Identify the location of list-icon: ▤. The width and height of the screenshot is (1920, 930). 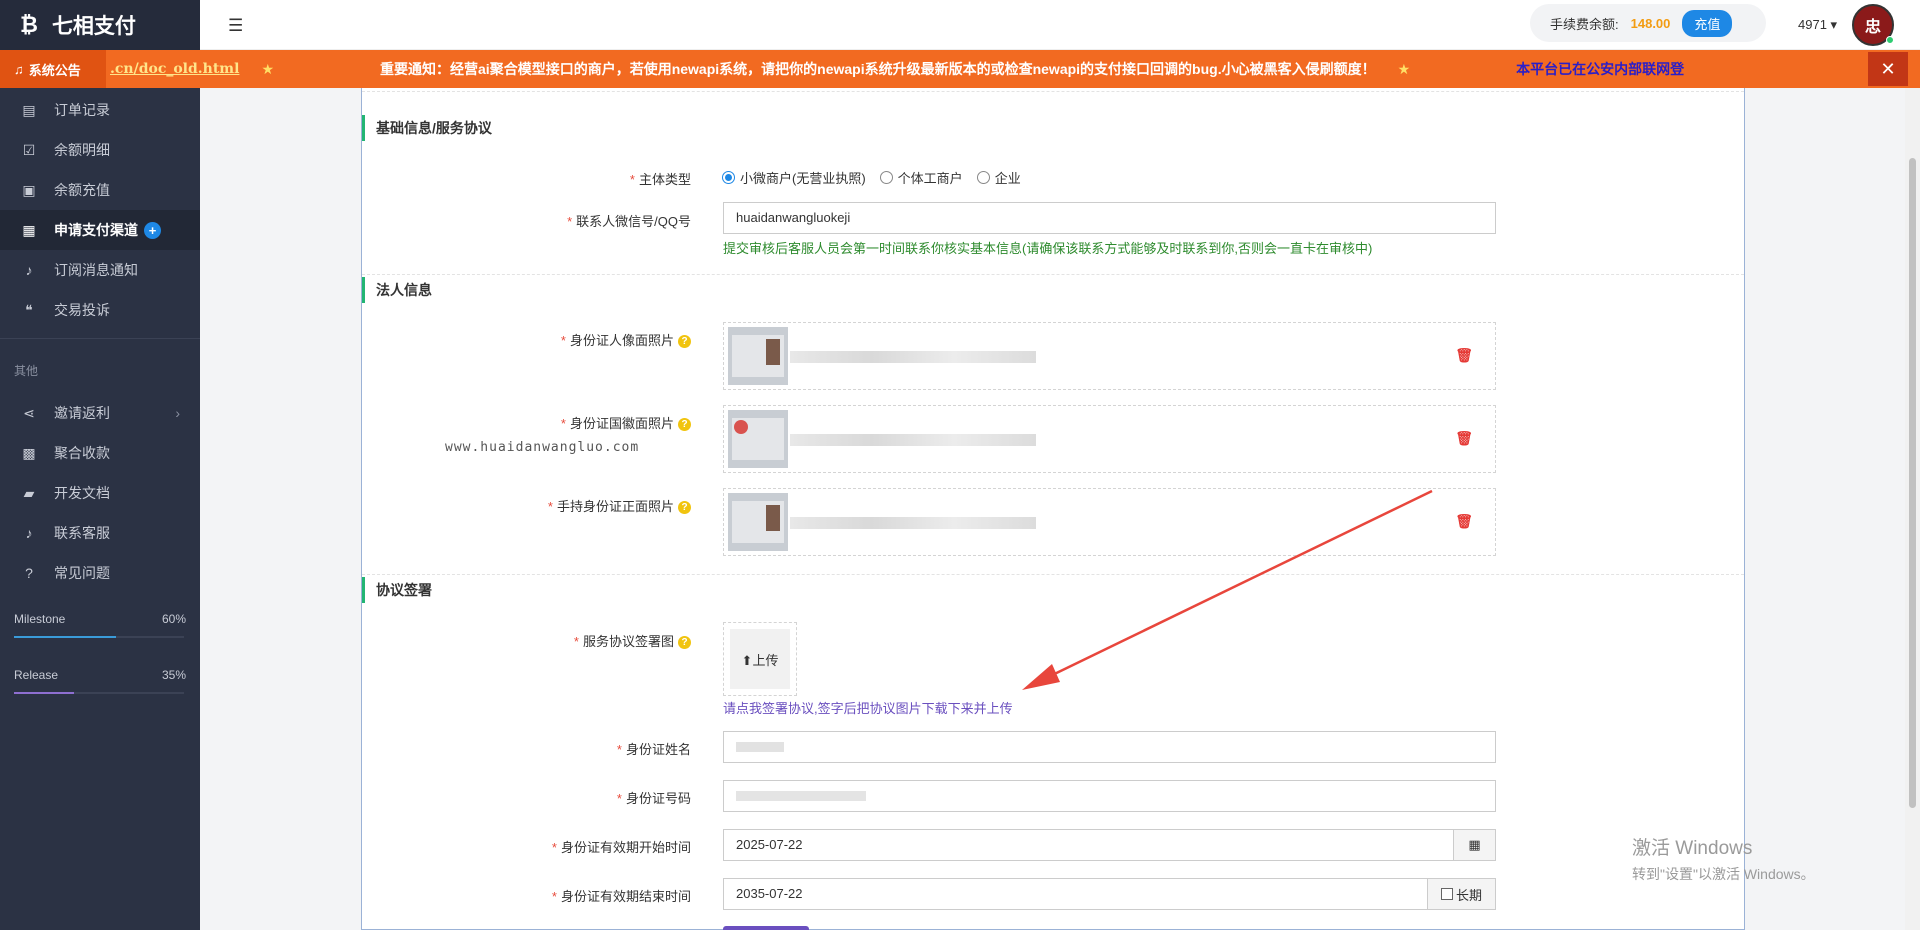
(29, 109).